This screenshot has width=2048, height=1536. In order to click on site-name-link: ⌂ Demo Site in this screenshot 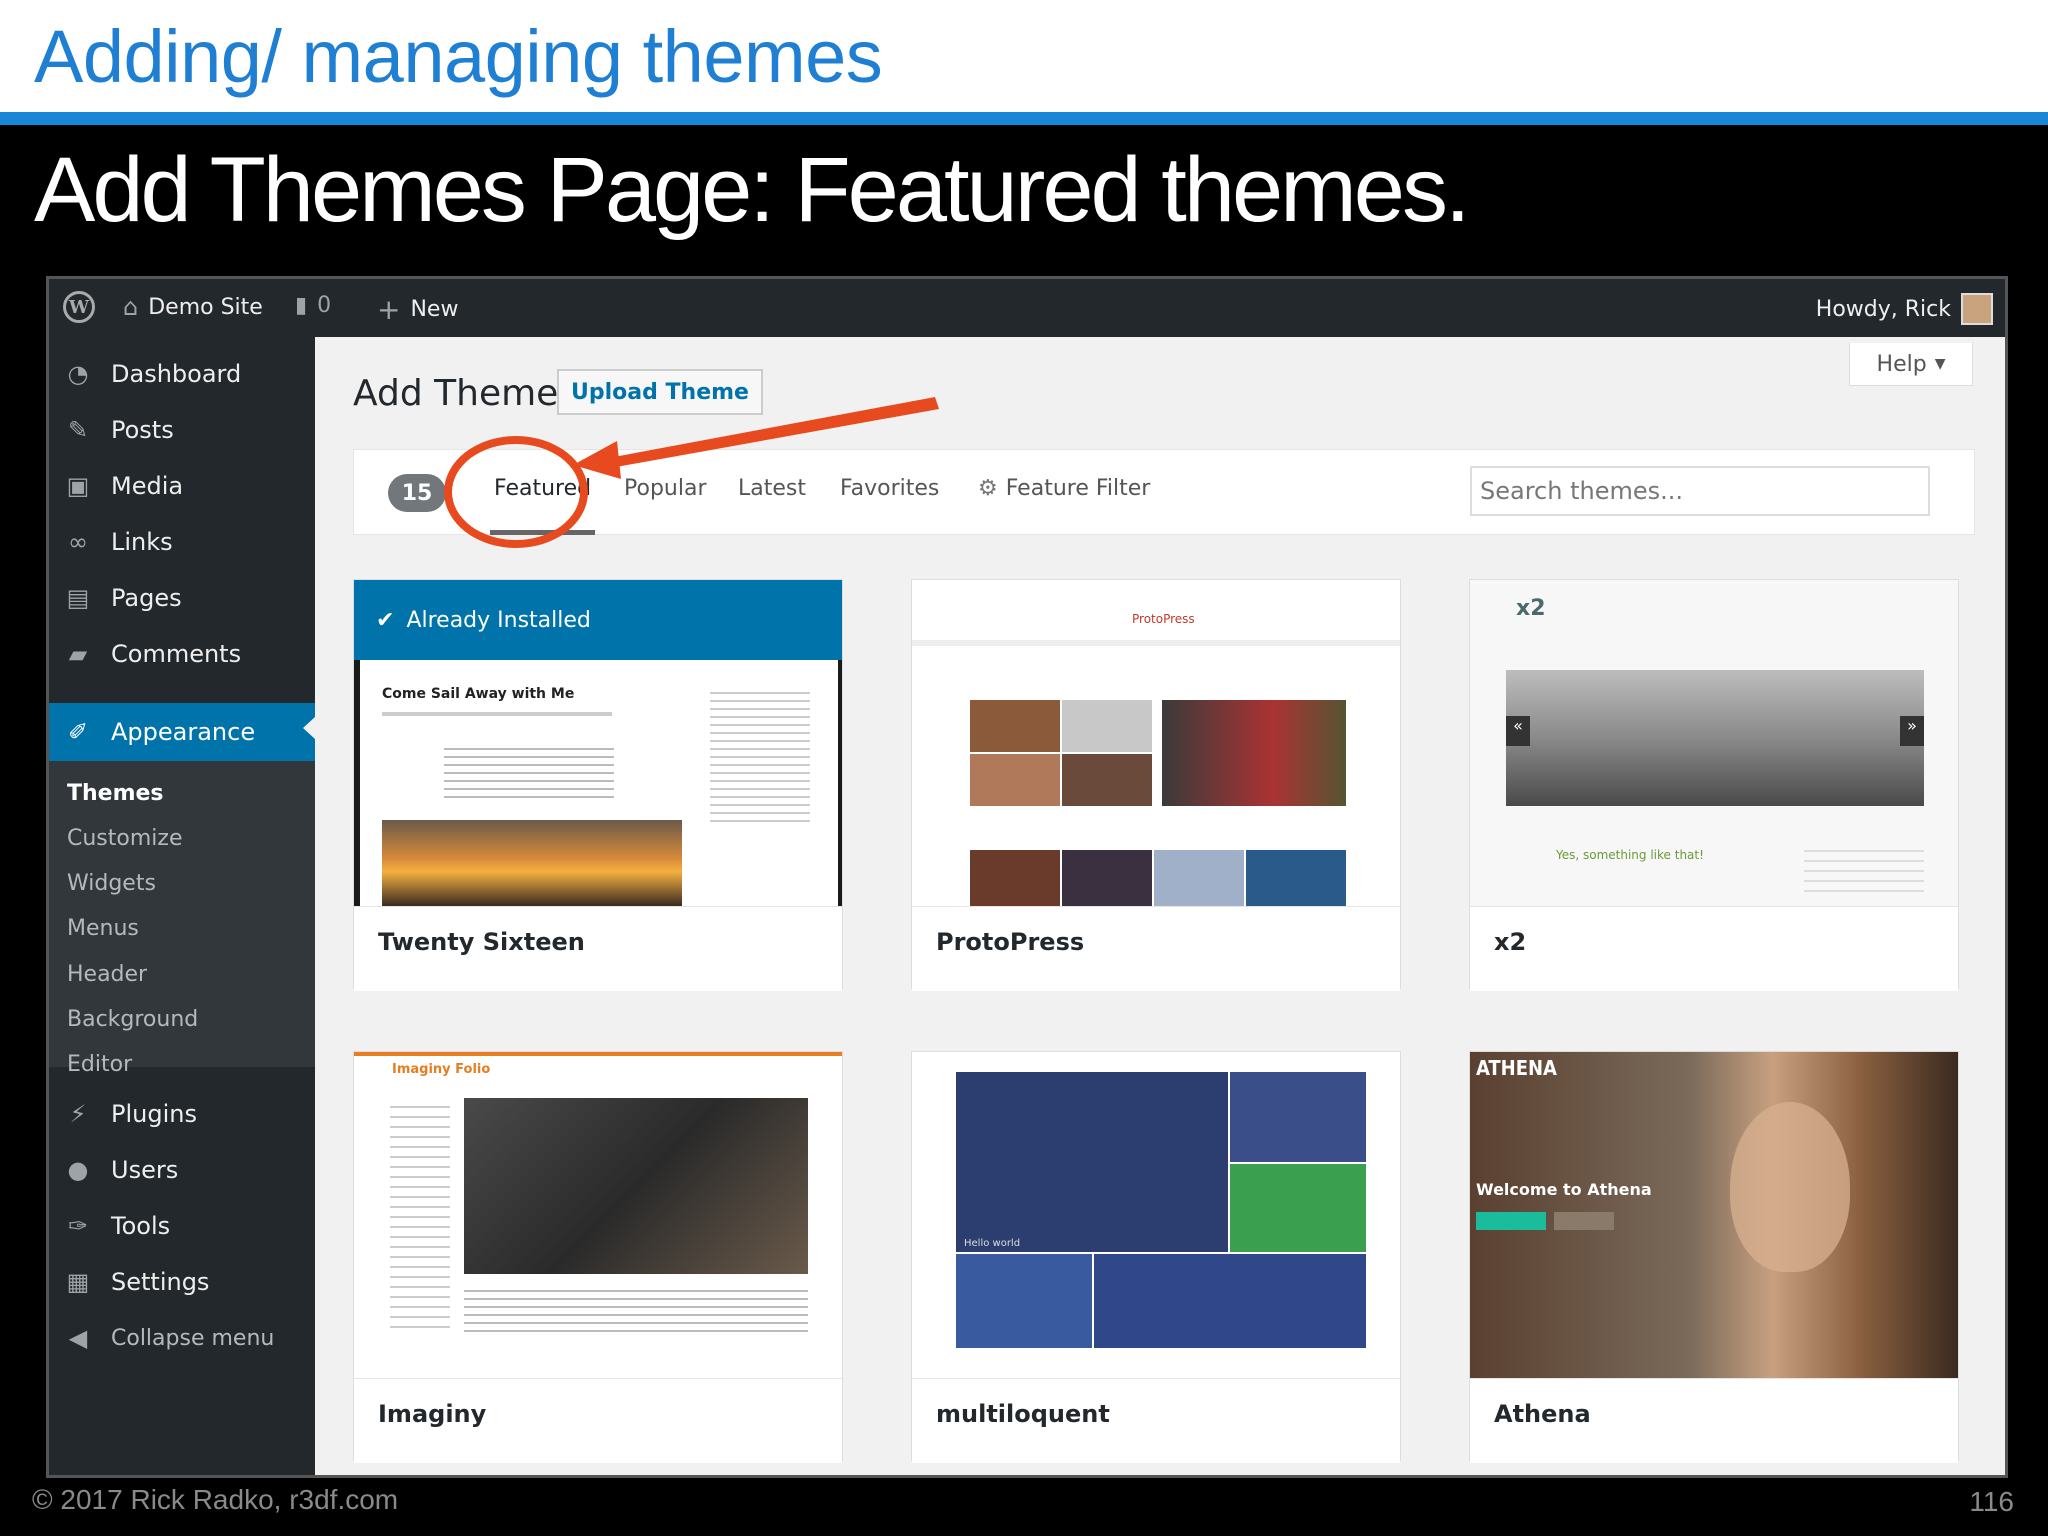, I will do `click(193, 307)`.